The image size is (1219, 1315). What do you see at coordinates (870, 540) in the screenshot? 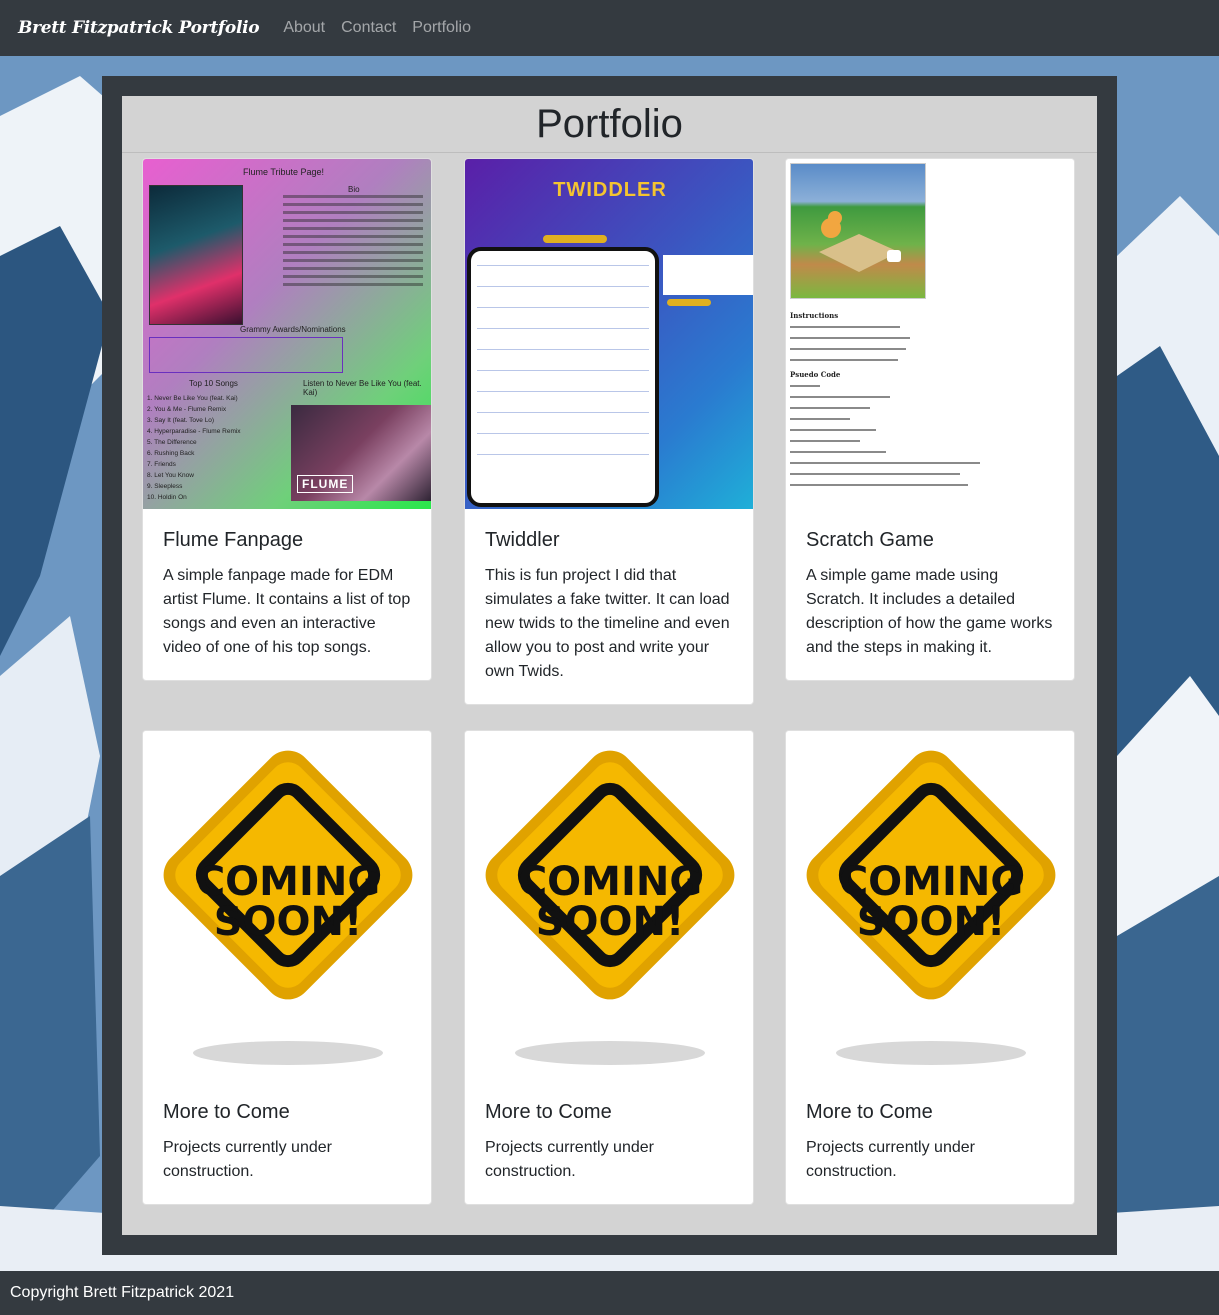
I see `card-title: Scratch Game` at bounding box center [870, 540].